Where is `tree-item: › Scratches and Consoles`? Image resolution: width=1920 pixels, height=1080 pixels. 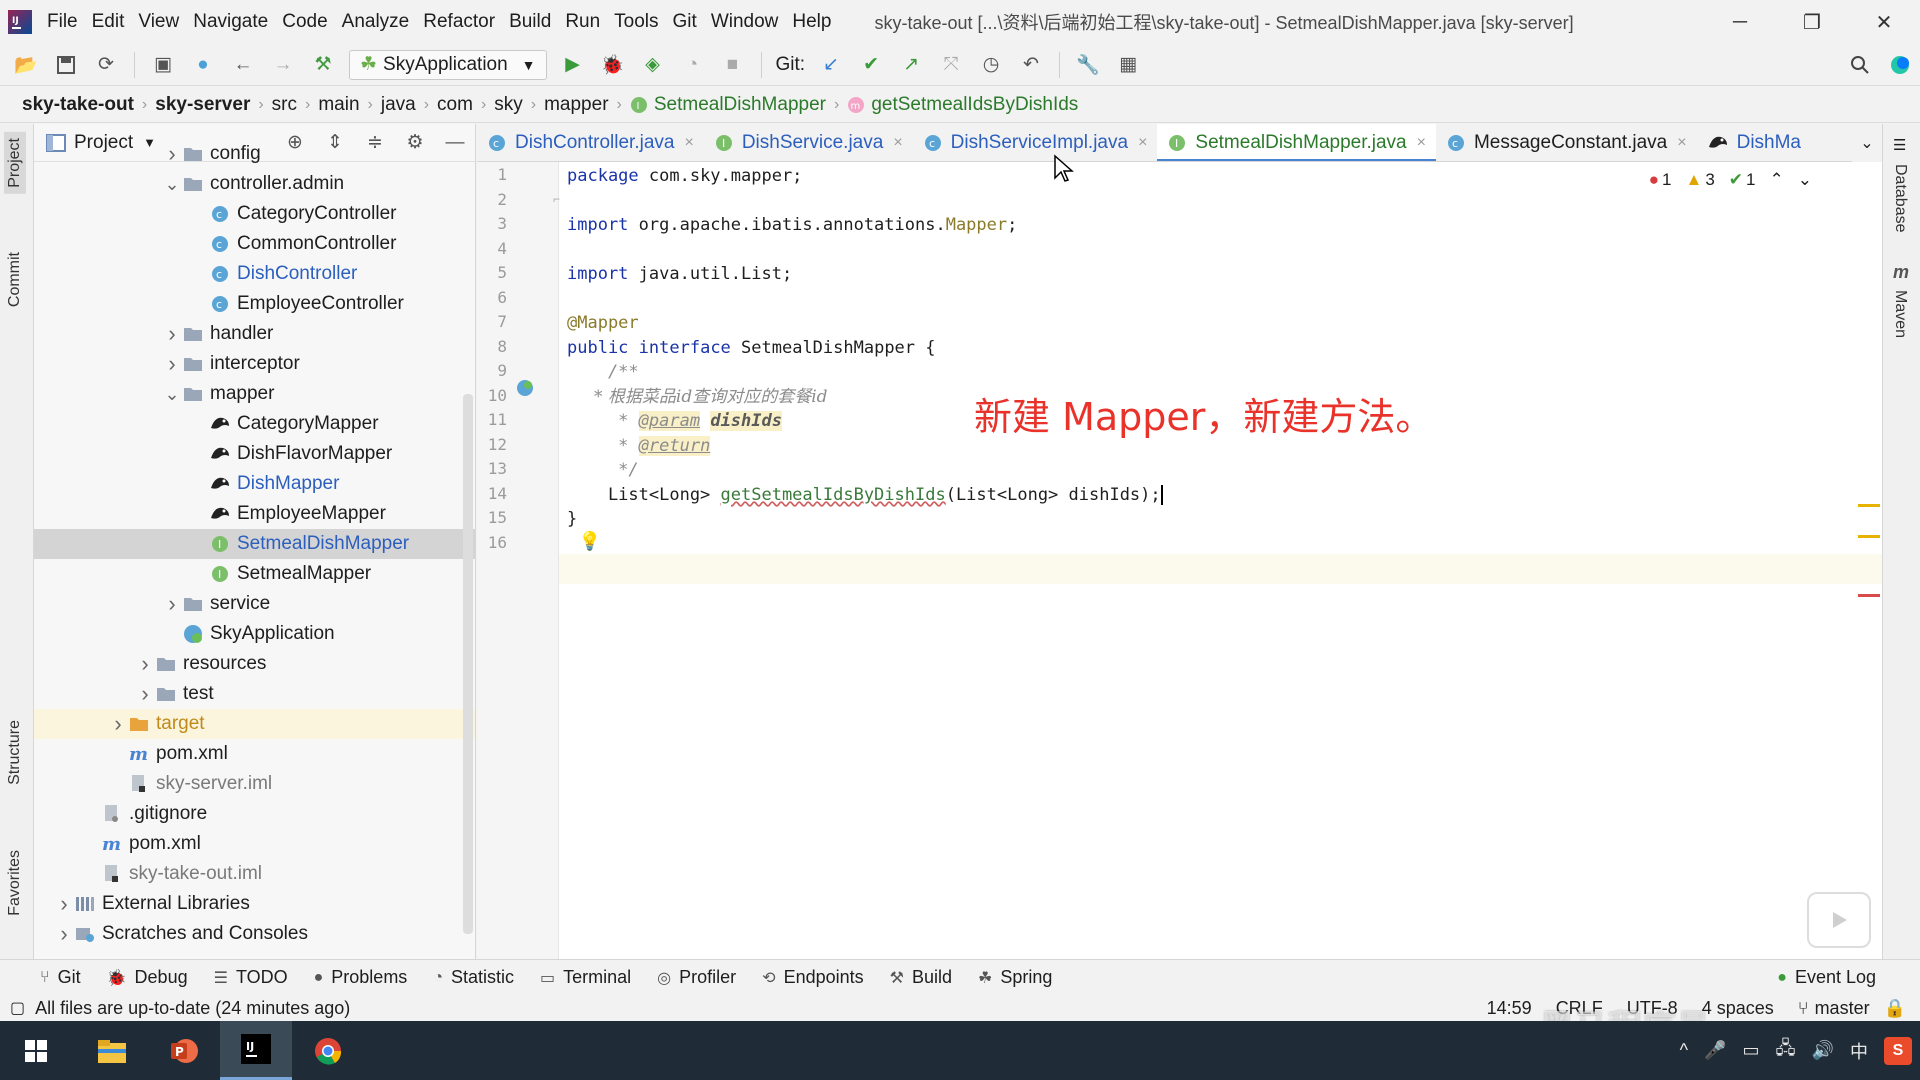 tree-item: › Scratches and Consoles is located at coordinates (254, 934).